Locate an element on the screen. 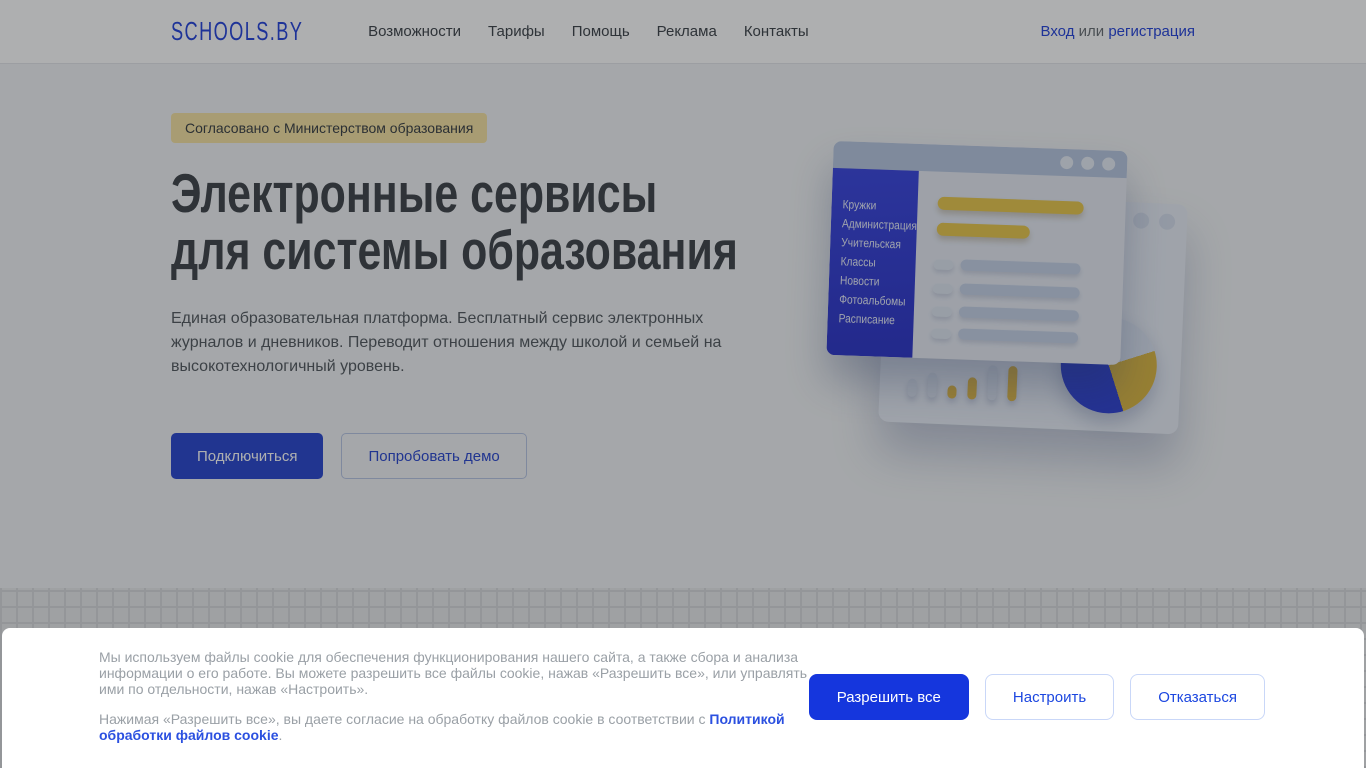 This screenshot has width=1366, height=768. cookie-buttons-row: Разрешить все Настроить Отказаться is located at coordinates (1036, 697).